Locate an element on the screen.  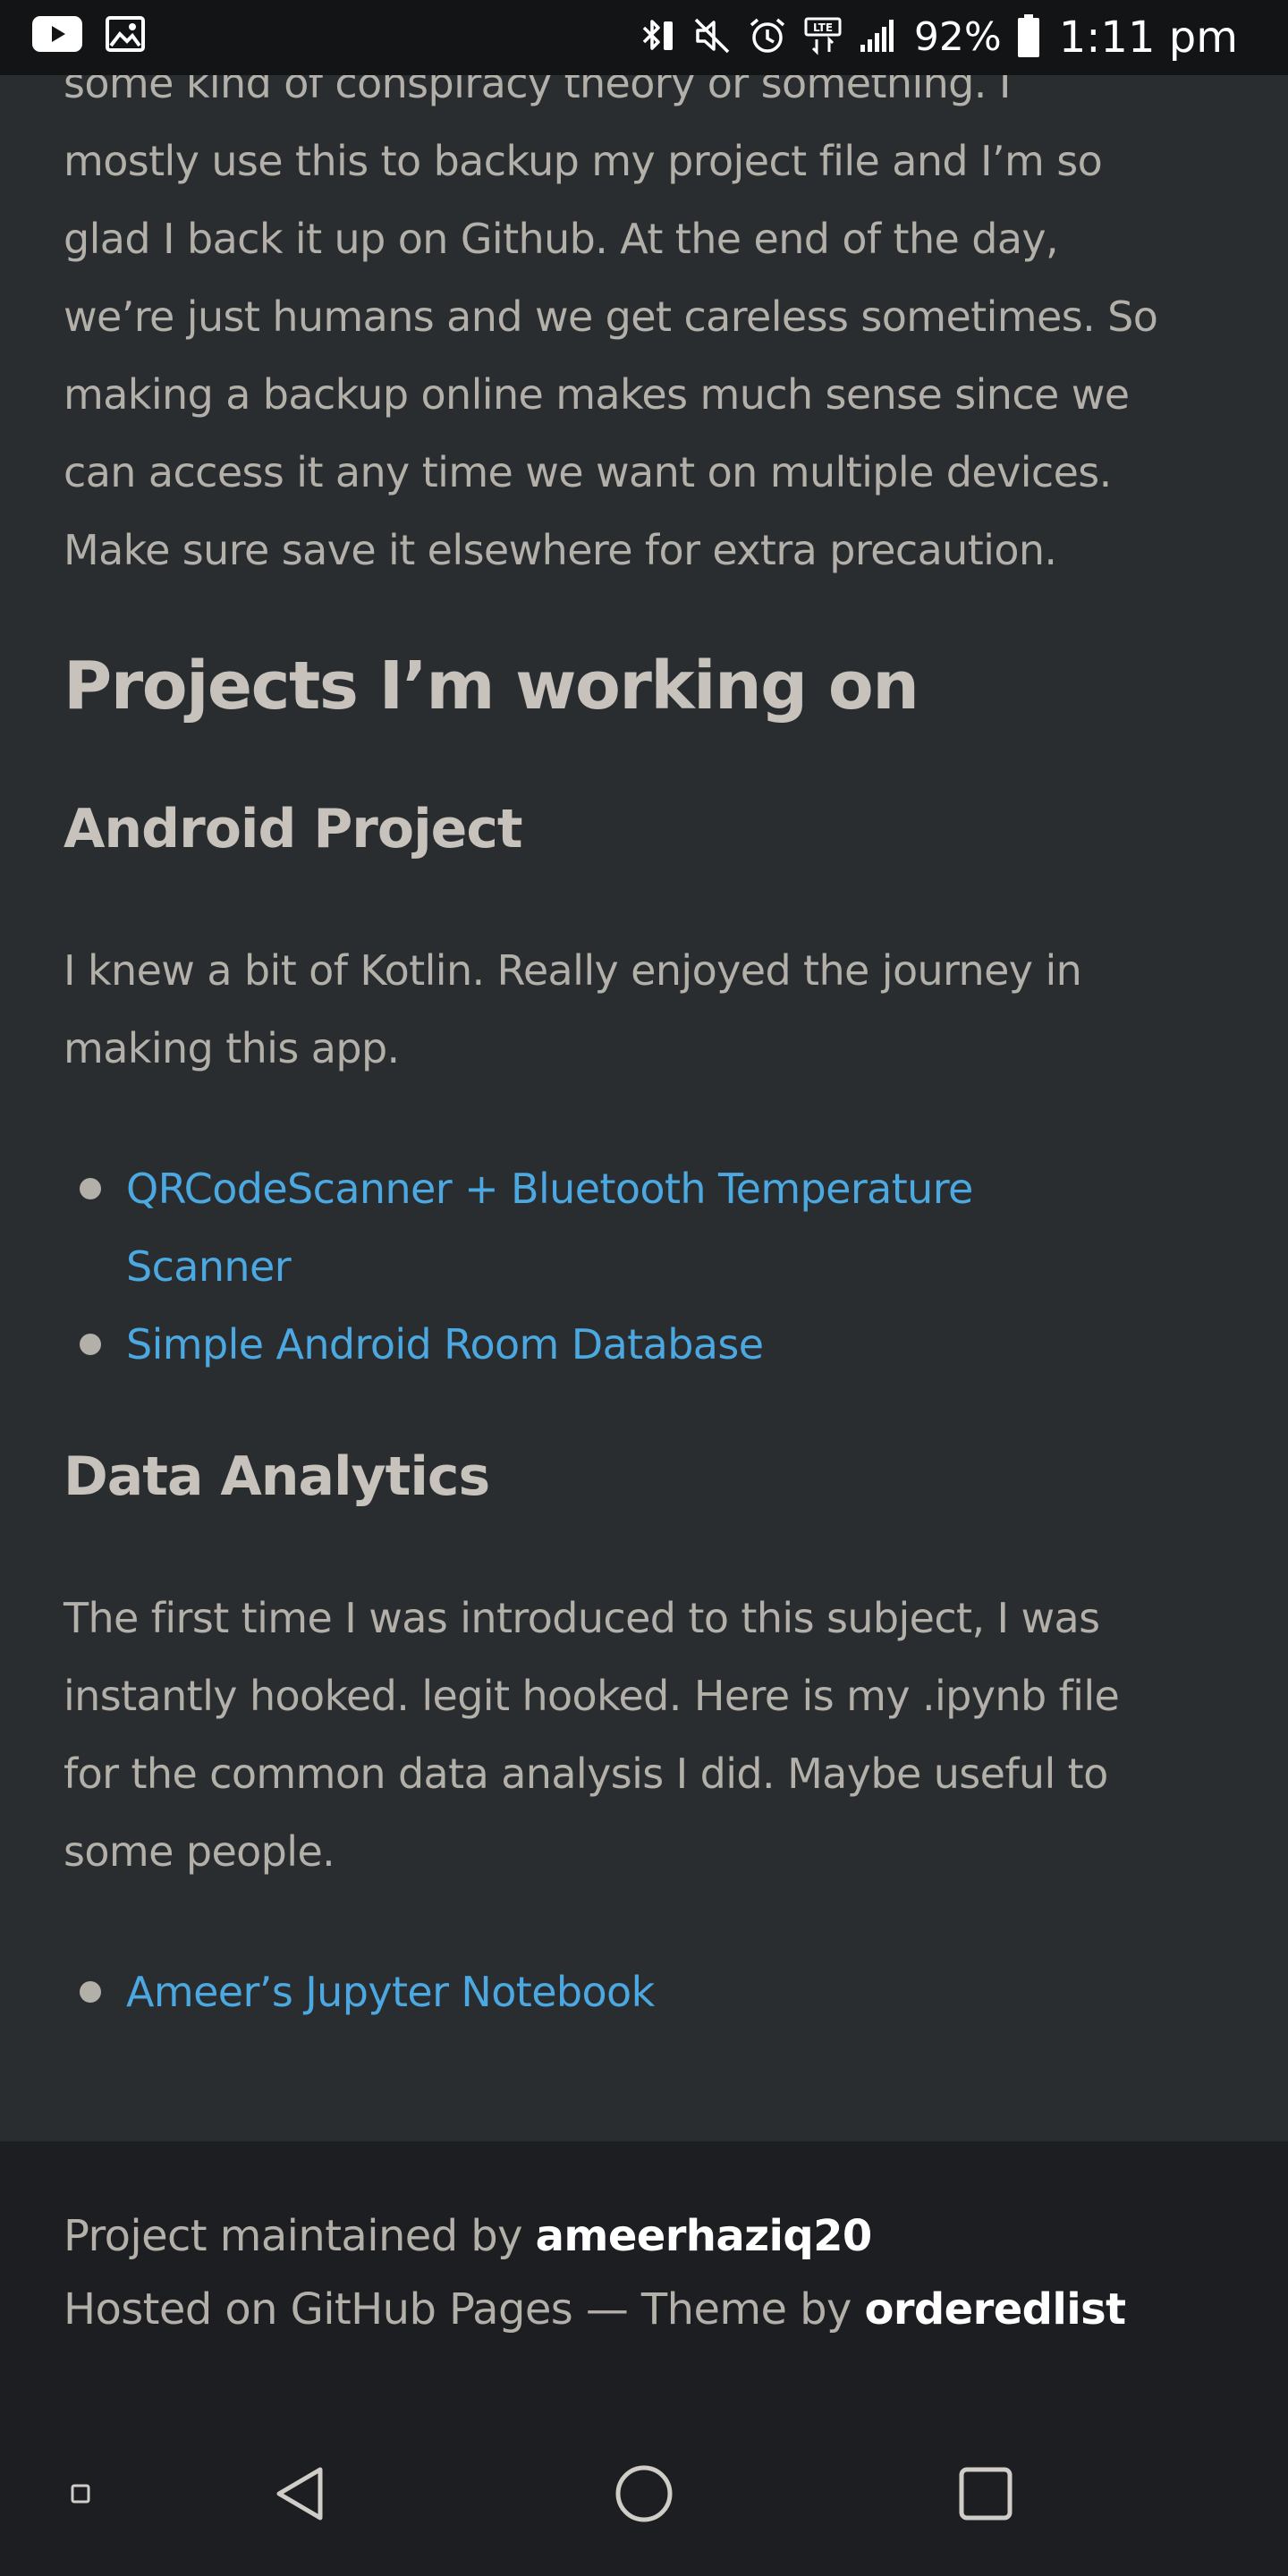
status-left-icons is located at coordinates (88, 35).